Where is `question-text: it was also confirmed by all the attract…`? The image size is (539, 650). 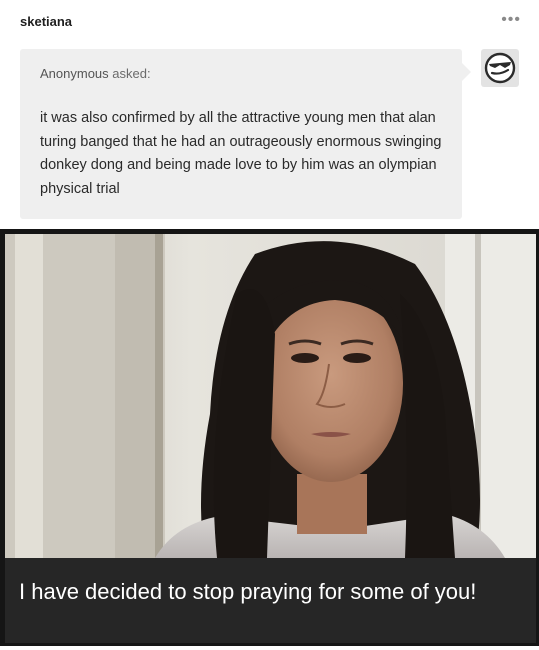 question-text: it was also confirmed by all the attract… is located at coordinates (241, 153).